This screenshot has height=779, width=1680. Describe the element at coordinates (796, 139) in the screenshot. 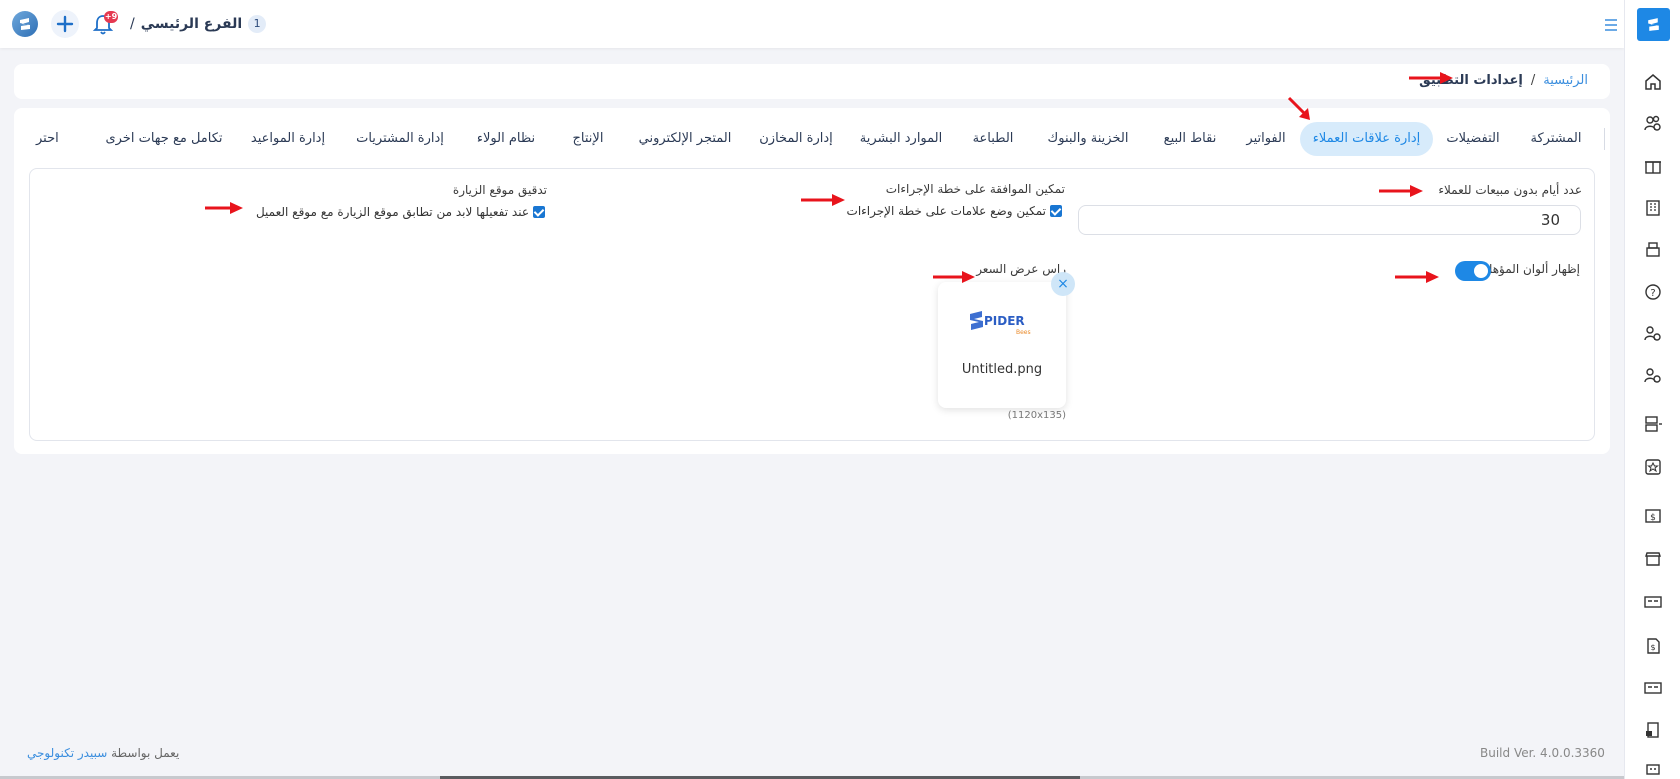

I see `tab-warehouses: إدارة المخازن` at that location.